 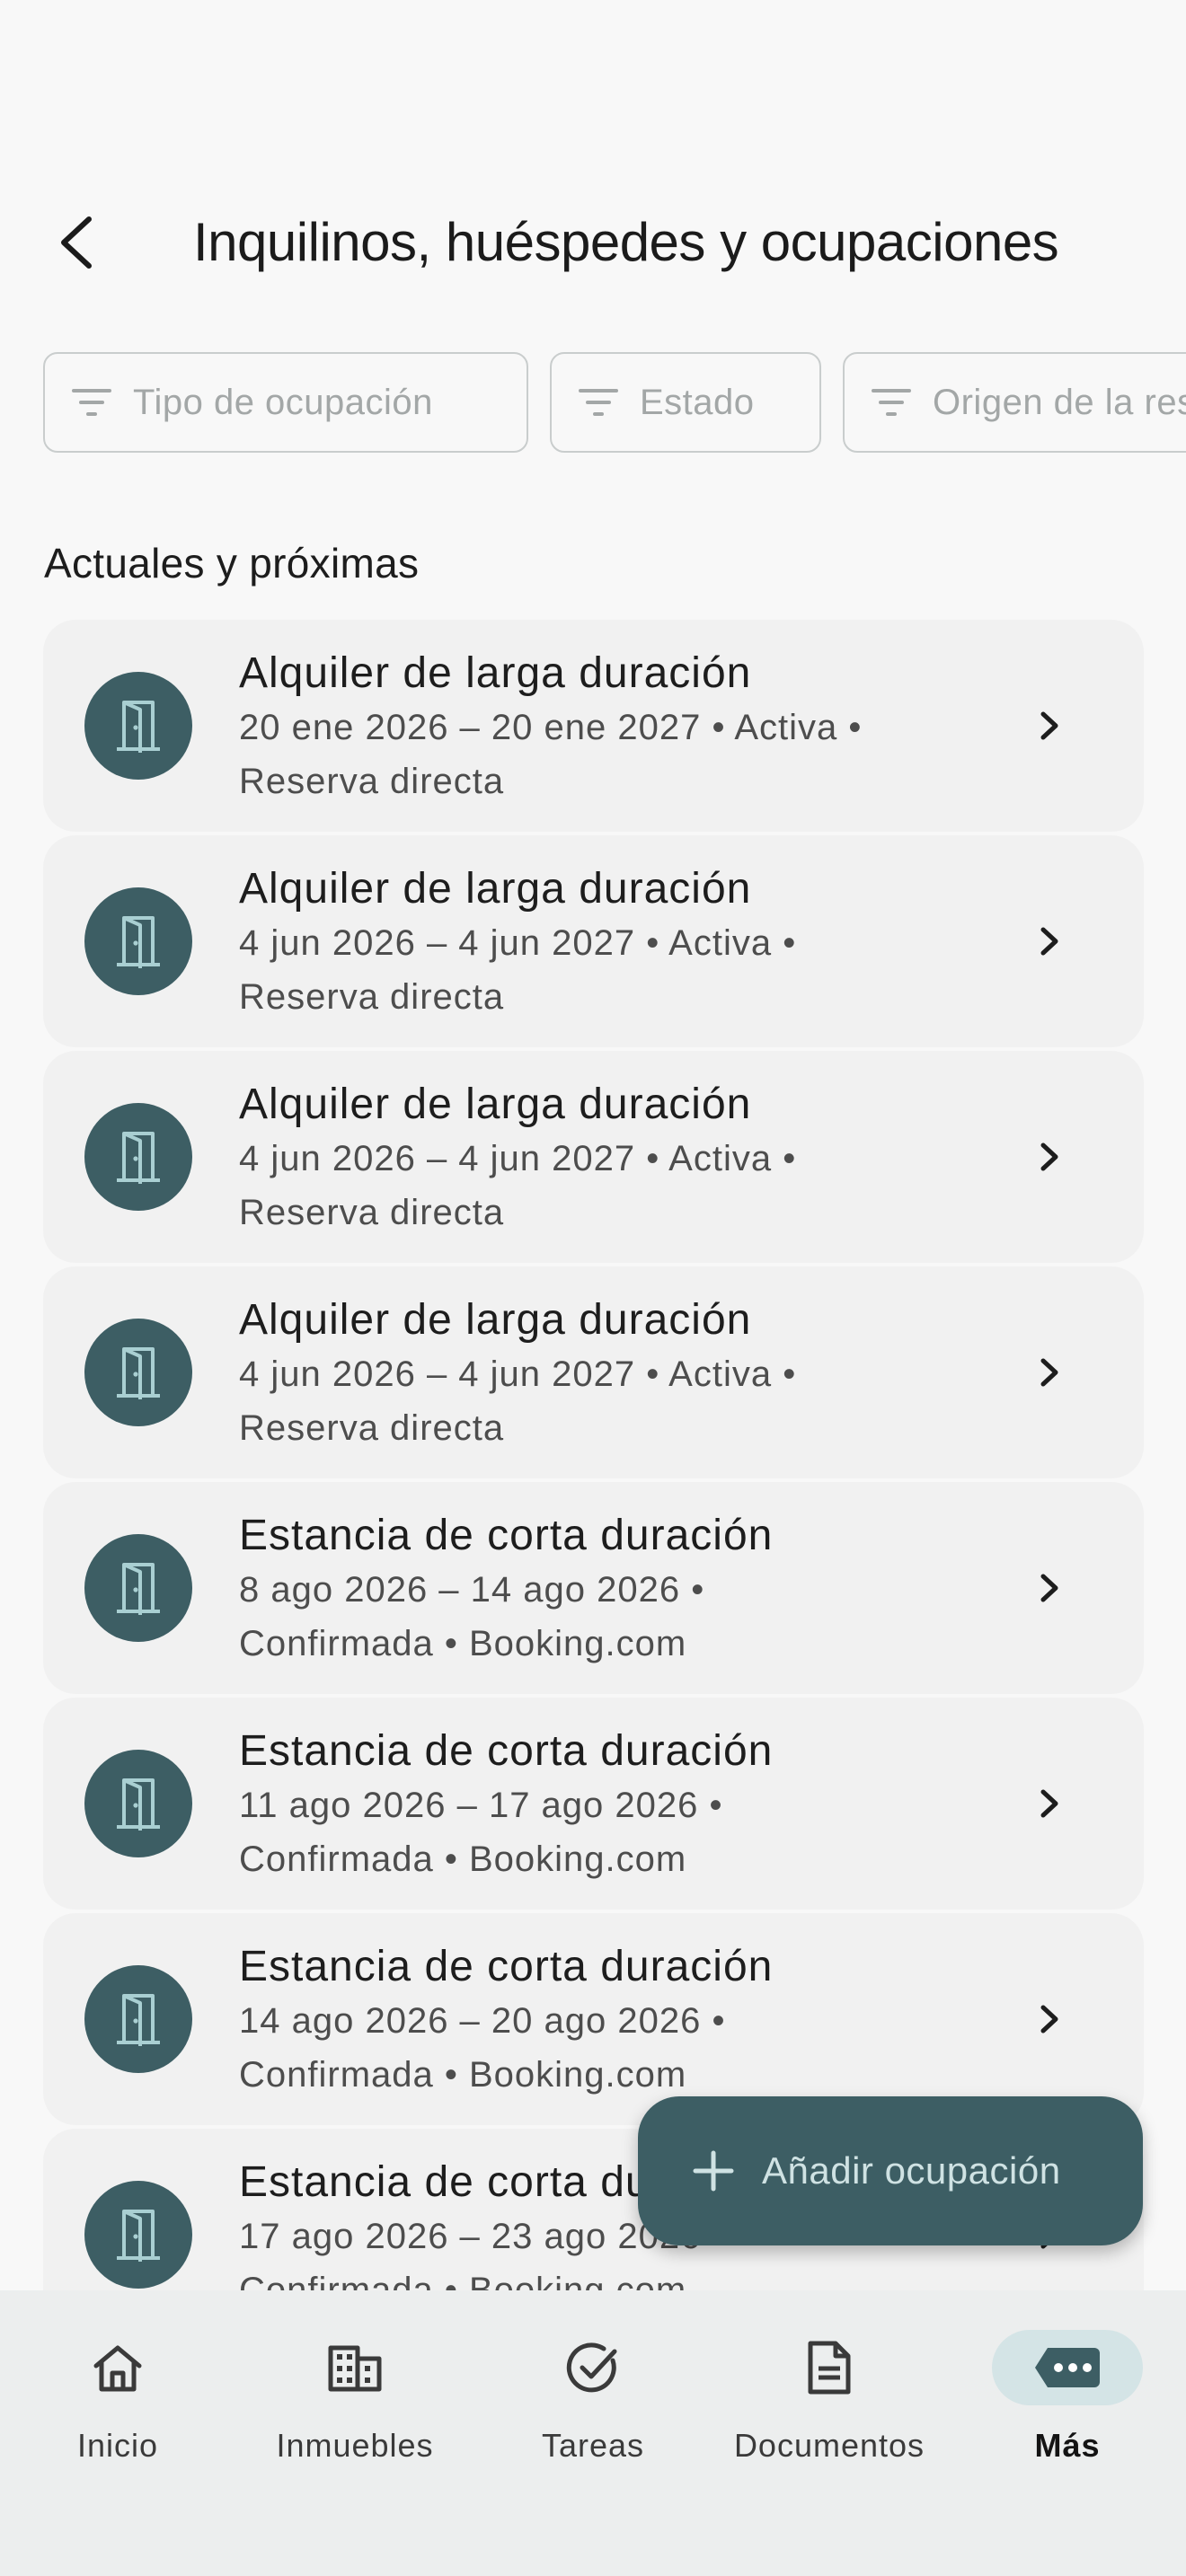 What do you see at coordinates (593, 2445) in the screenshot?
I see `nav-label: Tareas` at bounding box center [593, 2445].